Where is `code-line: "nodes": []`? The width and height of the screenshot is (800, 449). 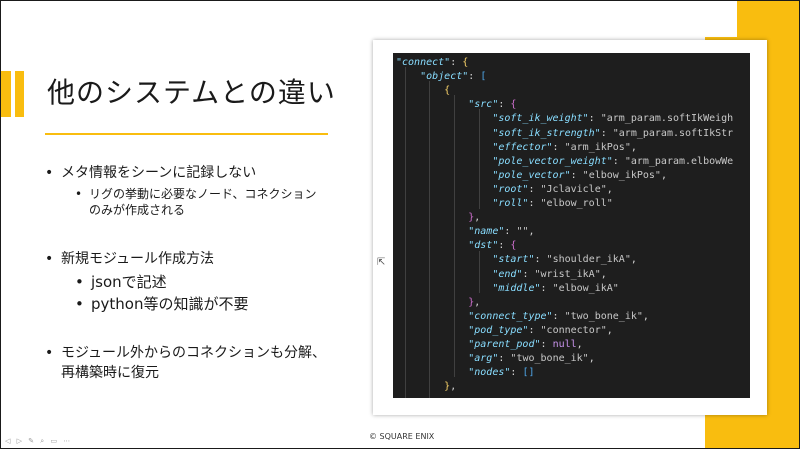 code-line: "nodes": [] is located at coordinates (501, 373).